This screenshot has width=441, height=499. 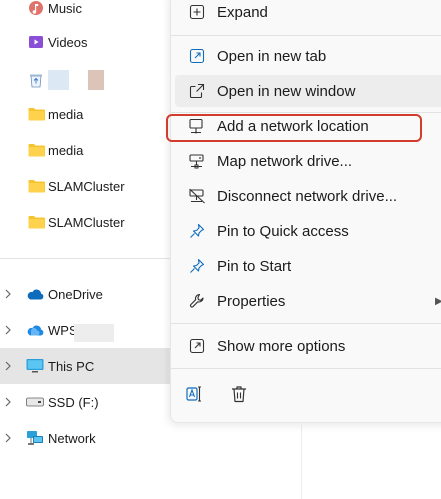 I want to click on menu-item-pin-quick-access: Pin to Quick access, so click(x=308, y=231).